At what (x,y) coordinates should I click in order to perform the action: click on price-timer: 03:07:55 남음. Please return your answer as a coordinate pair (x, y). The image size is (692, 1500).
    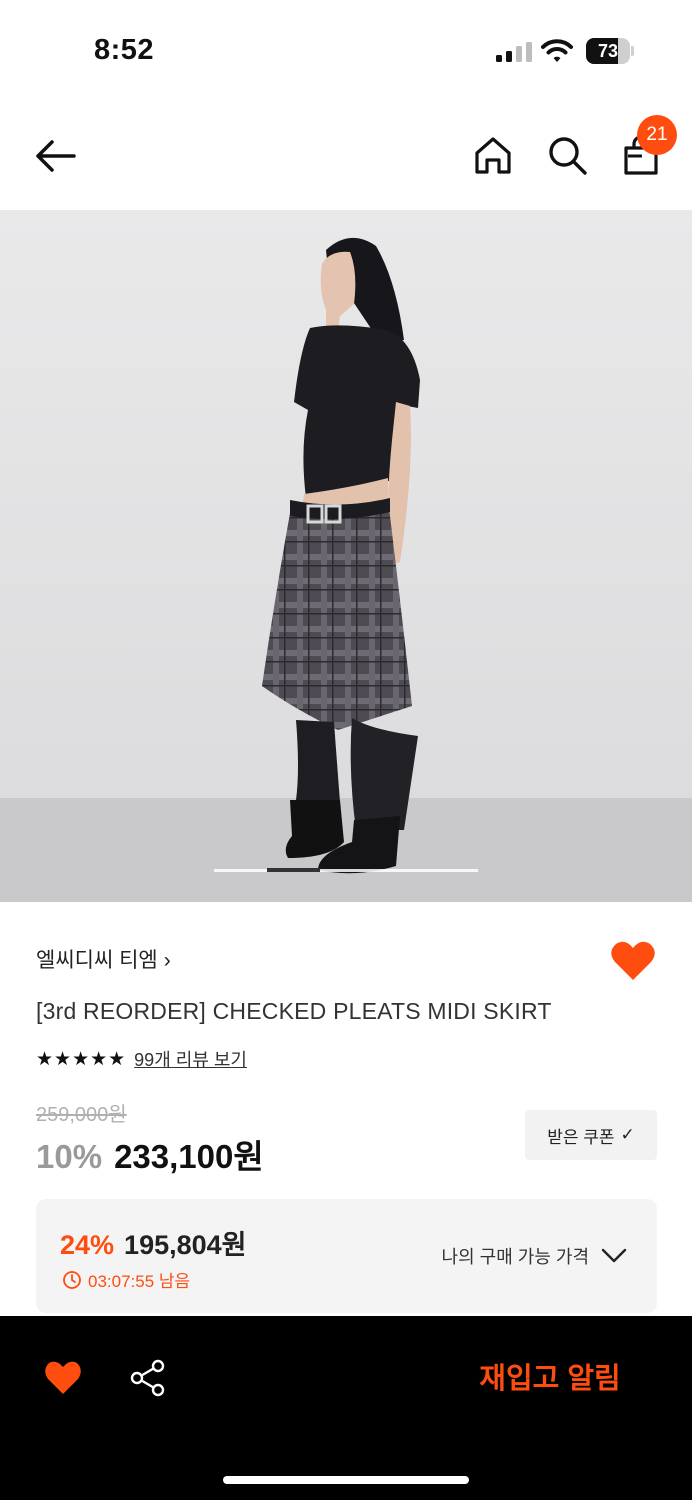
    Looking at the image, I should click on (126, 1279).